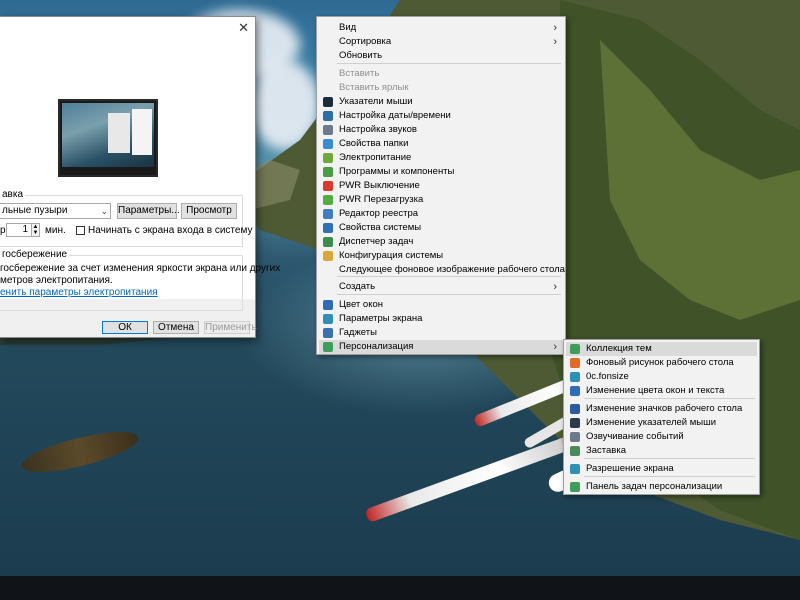  What do you see at coordinates (661, 377) in the screenshot?
I see `menu-item-0c-fonsize: 0c.fonsize` at bounding box center [661, 377].